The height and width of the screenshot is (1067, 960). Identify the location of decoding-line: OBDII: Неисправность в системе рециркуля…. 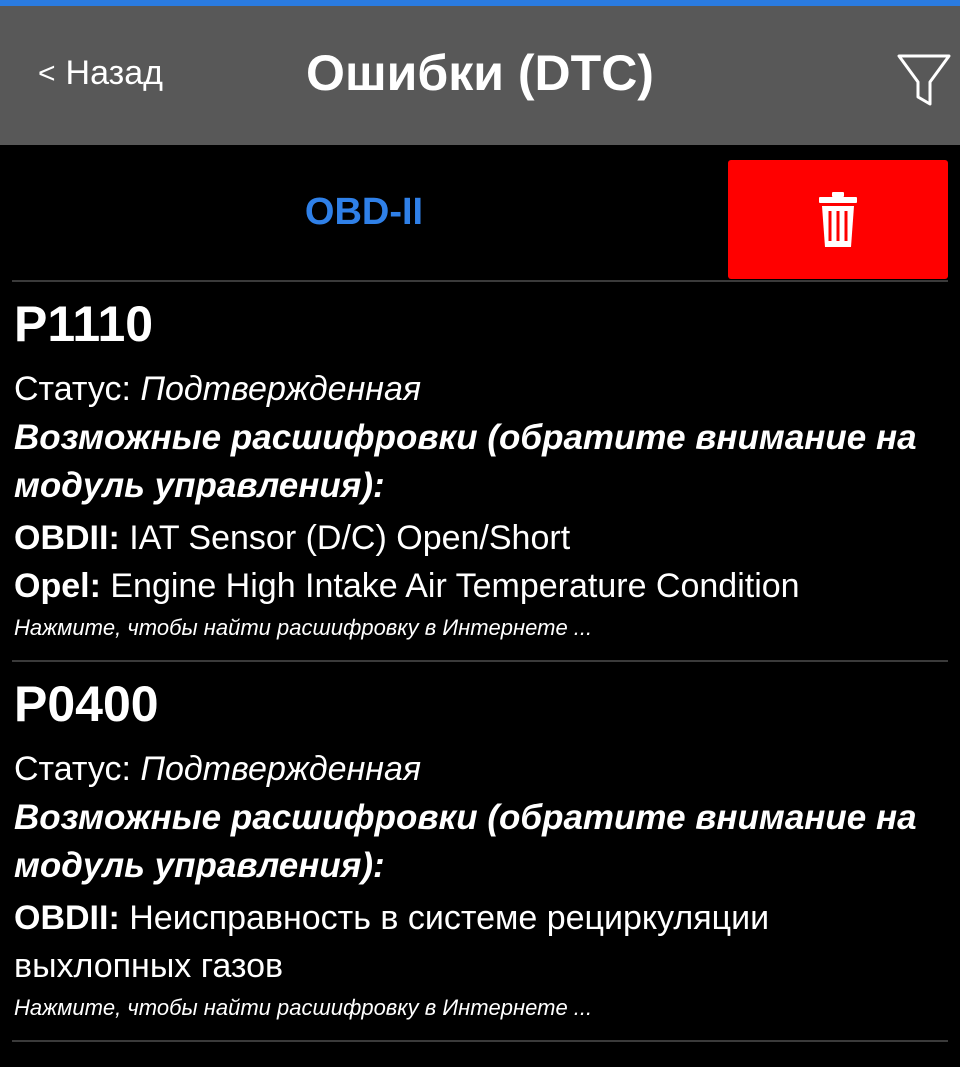
(481, 942).